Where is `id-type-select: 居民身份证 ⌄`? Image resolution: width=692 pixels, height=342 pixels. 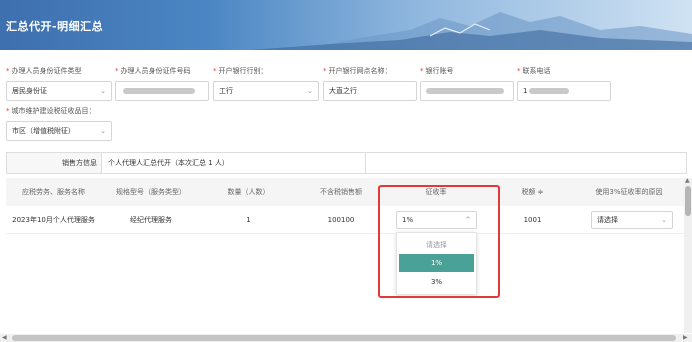
id-type-select: 居民身份证 ⌄ is located at coordinates (59, 91).